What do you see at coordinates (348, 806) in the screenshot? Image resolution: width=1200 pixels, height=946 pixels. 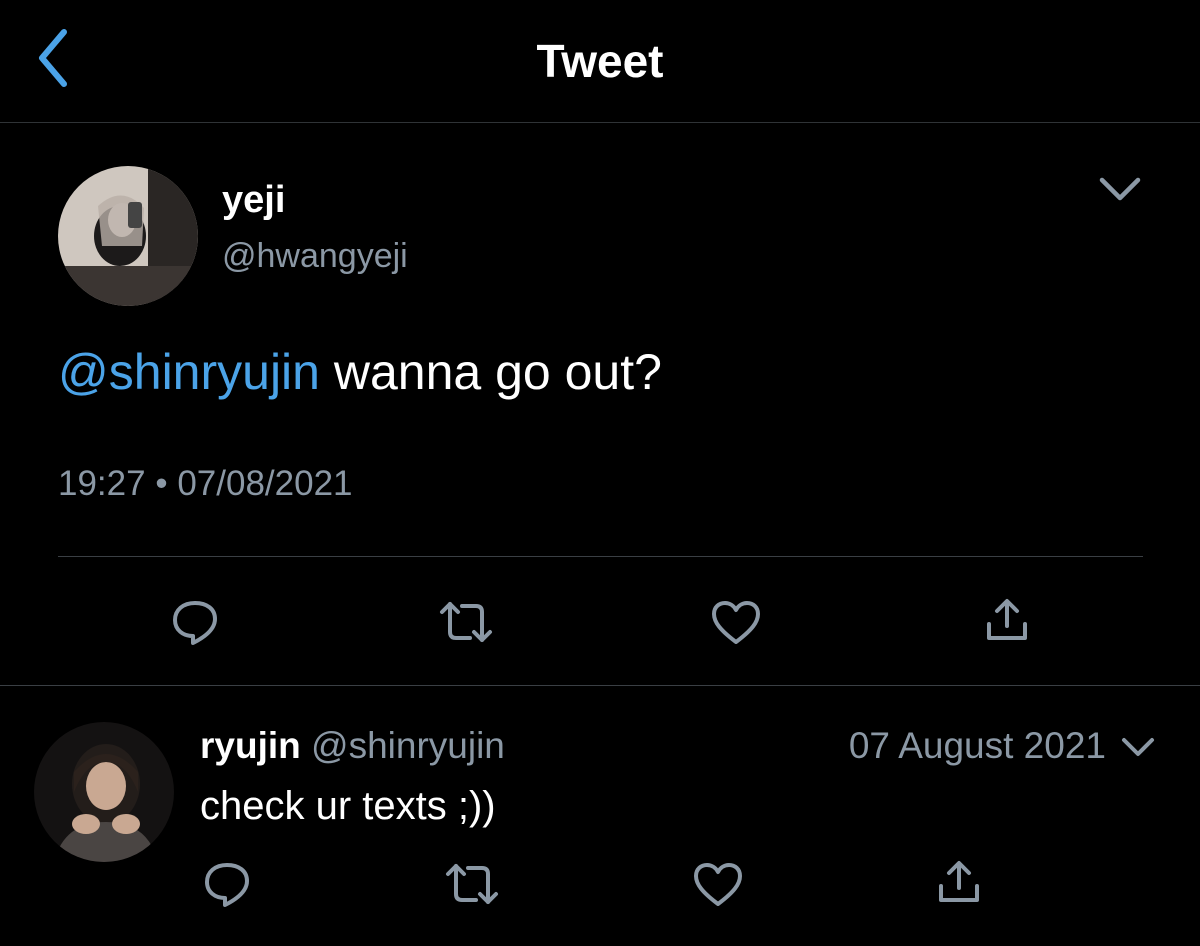 I see `reply-text: check ur texts ;))` at bounding box center [348, 806].